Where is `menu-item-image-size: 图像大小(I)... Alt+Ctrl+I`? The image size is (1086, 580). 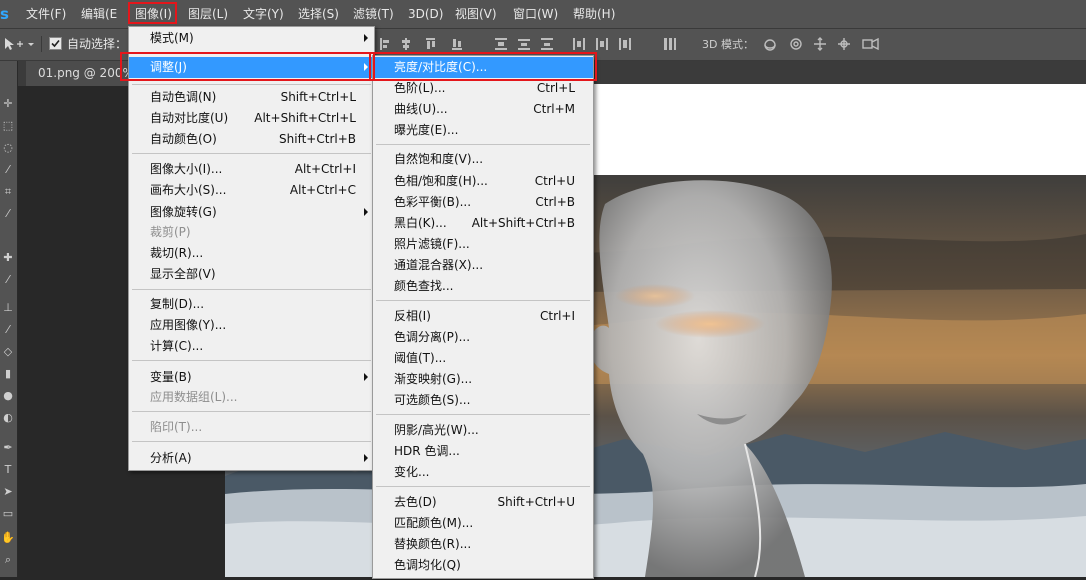
menu-item-image-size: 图像大小(I)... Alt+Ctrl+I is located at coordinates (251, 169).